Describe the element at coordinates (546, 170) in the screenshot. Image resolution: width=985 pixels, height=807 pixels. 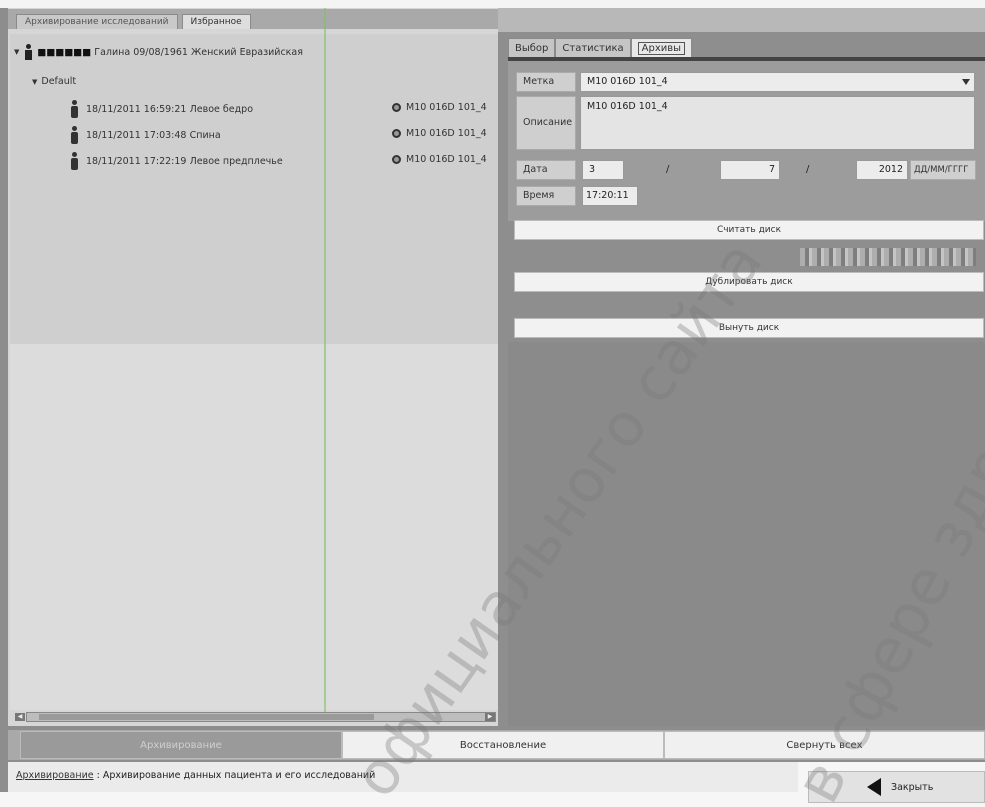
I see `date-label: Дата` at that location.